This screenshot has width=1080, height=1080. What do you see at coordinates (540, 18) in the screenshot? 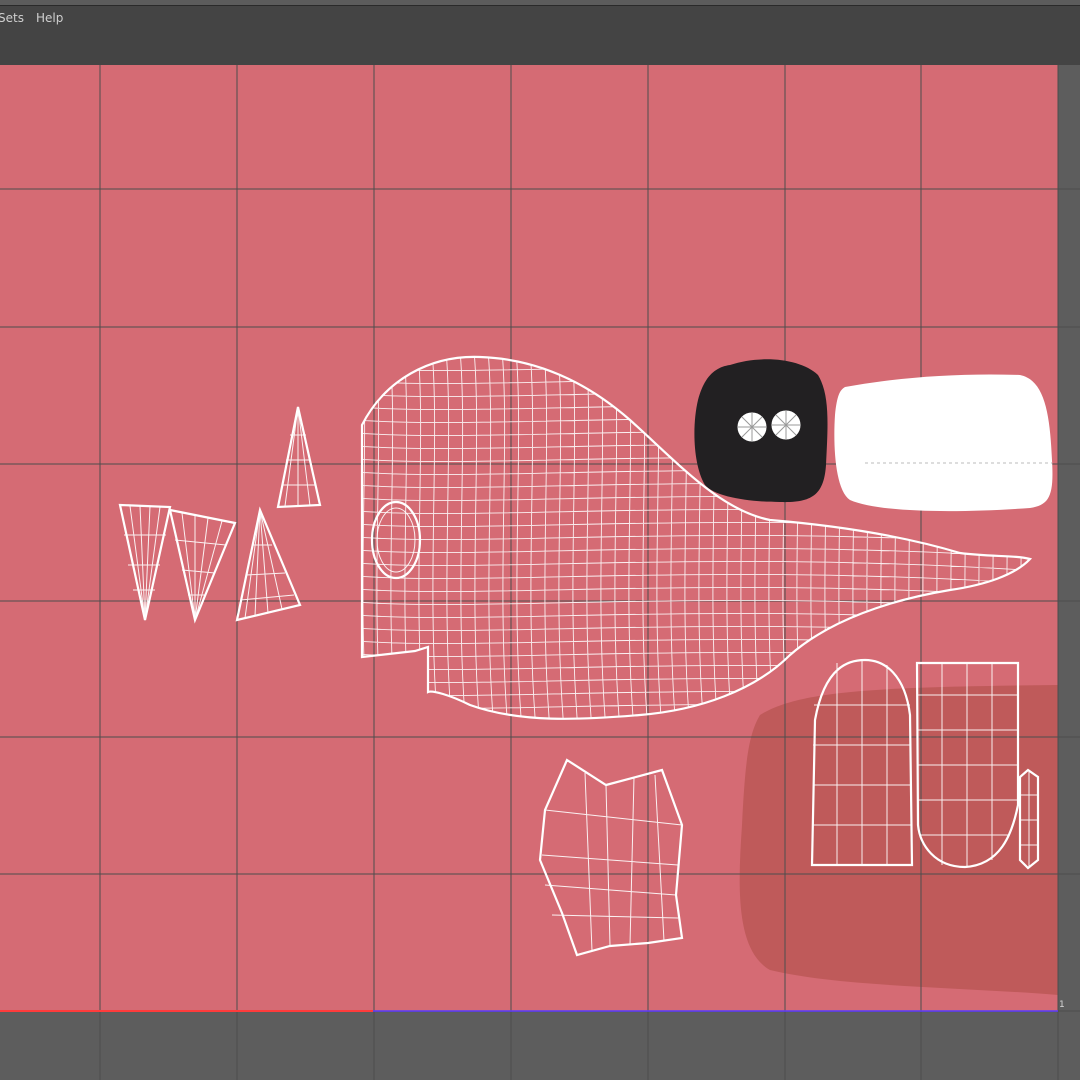
I see `menu-bar: Sets Help` at bounding box center [540, 18].